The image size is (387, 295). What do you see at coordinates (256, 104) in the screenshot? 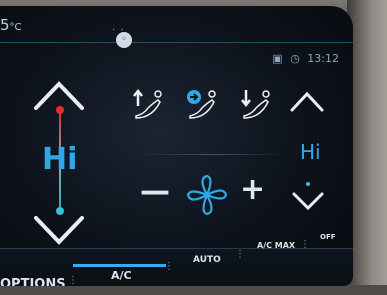
I see `airflow-feet-button` at bounding box center [256, 104].